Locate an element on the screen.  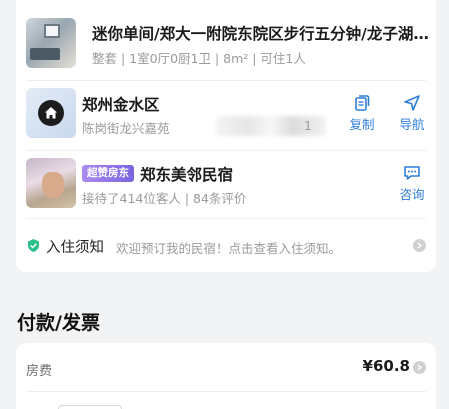
payment-section-title: 付款/发票 is located at coordinates (58, 323).